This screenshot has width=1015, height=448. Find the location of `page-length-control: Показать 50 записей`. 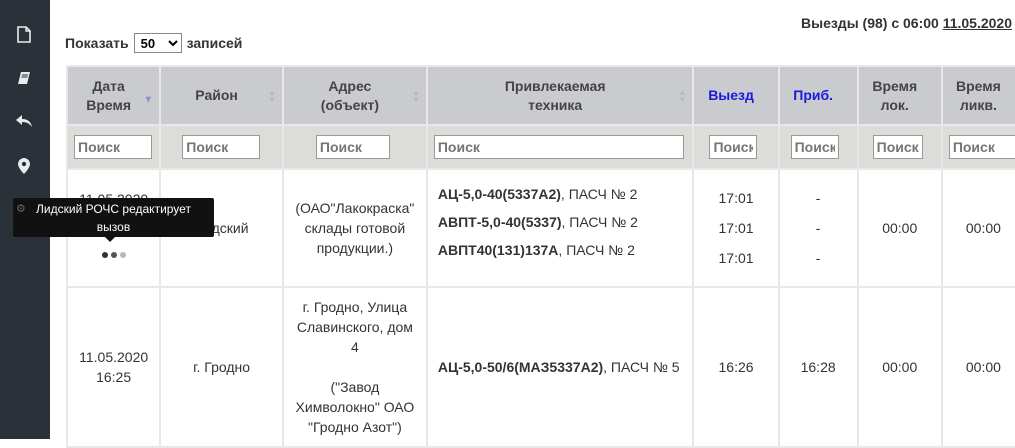

page-length-control: Показать 50 записей is located at coordinates (153, 43).